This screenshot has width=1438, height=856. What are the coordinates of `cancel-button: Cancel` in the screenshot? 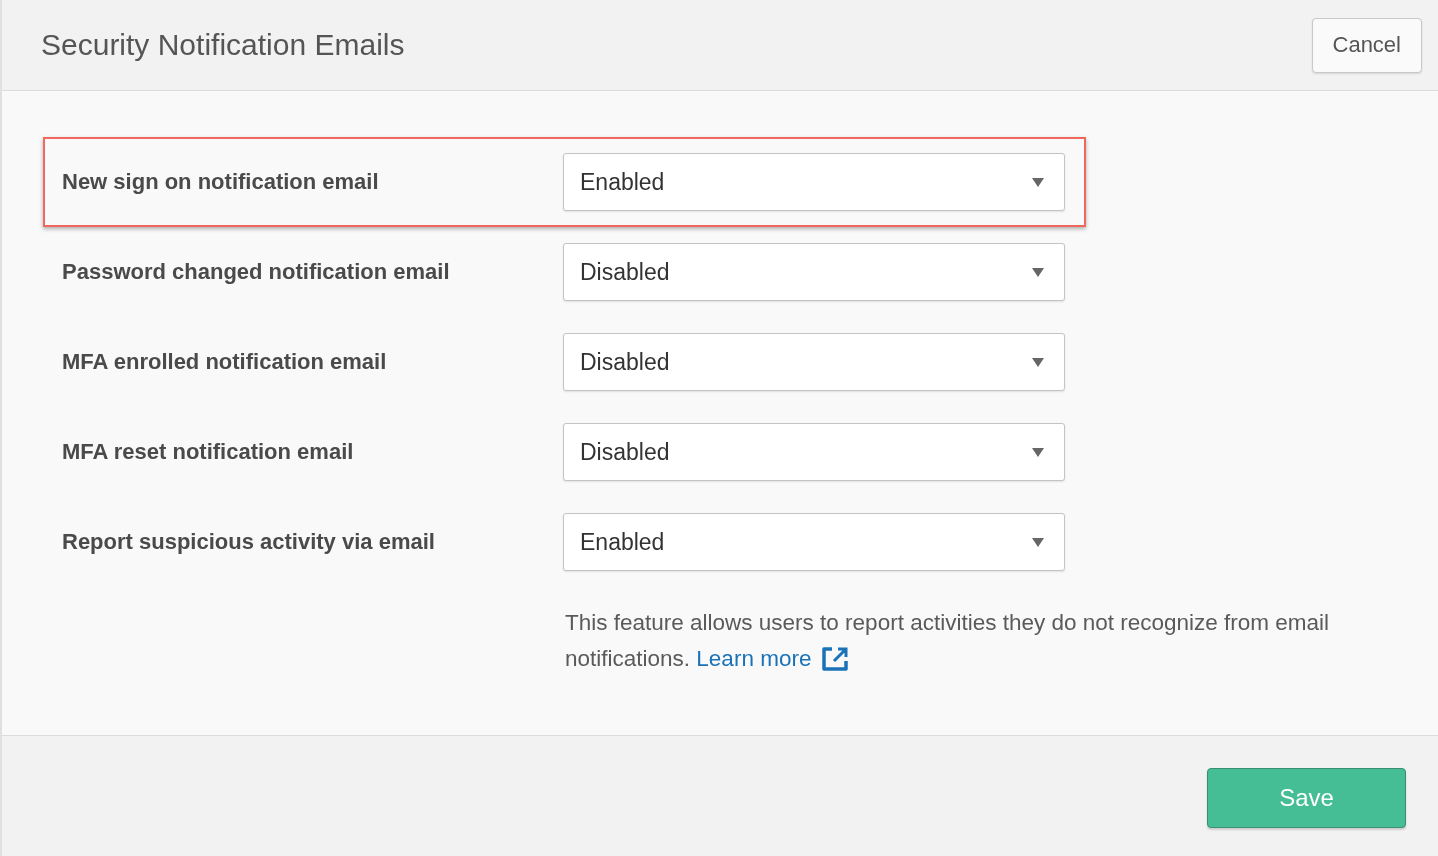 It's located at (1366, 45).